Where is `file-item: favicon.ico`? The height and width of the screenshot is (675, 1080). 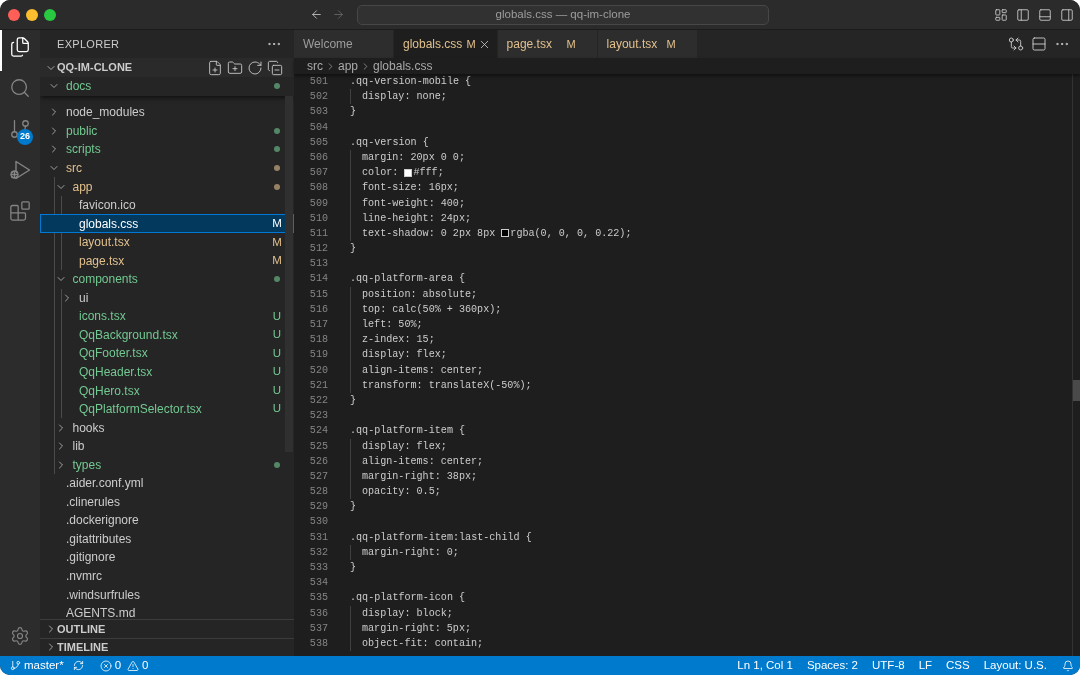 file-item: favicon.ico is located at coordinates (167, 205).